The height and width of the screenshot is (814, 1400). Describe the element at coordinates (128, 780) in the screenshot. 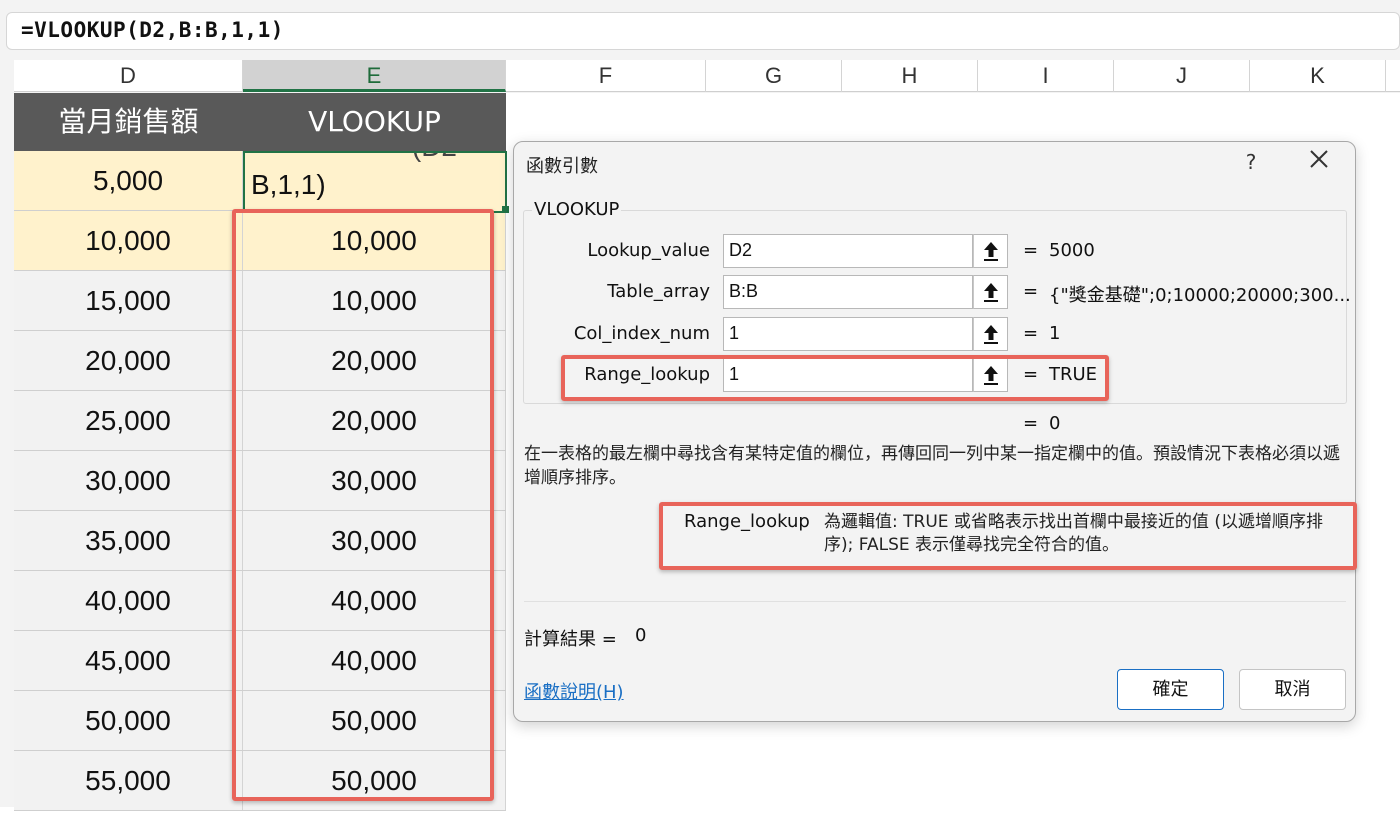

I see `cell-d: 55,000` at that location.